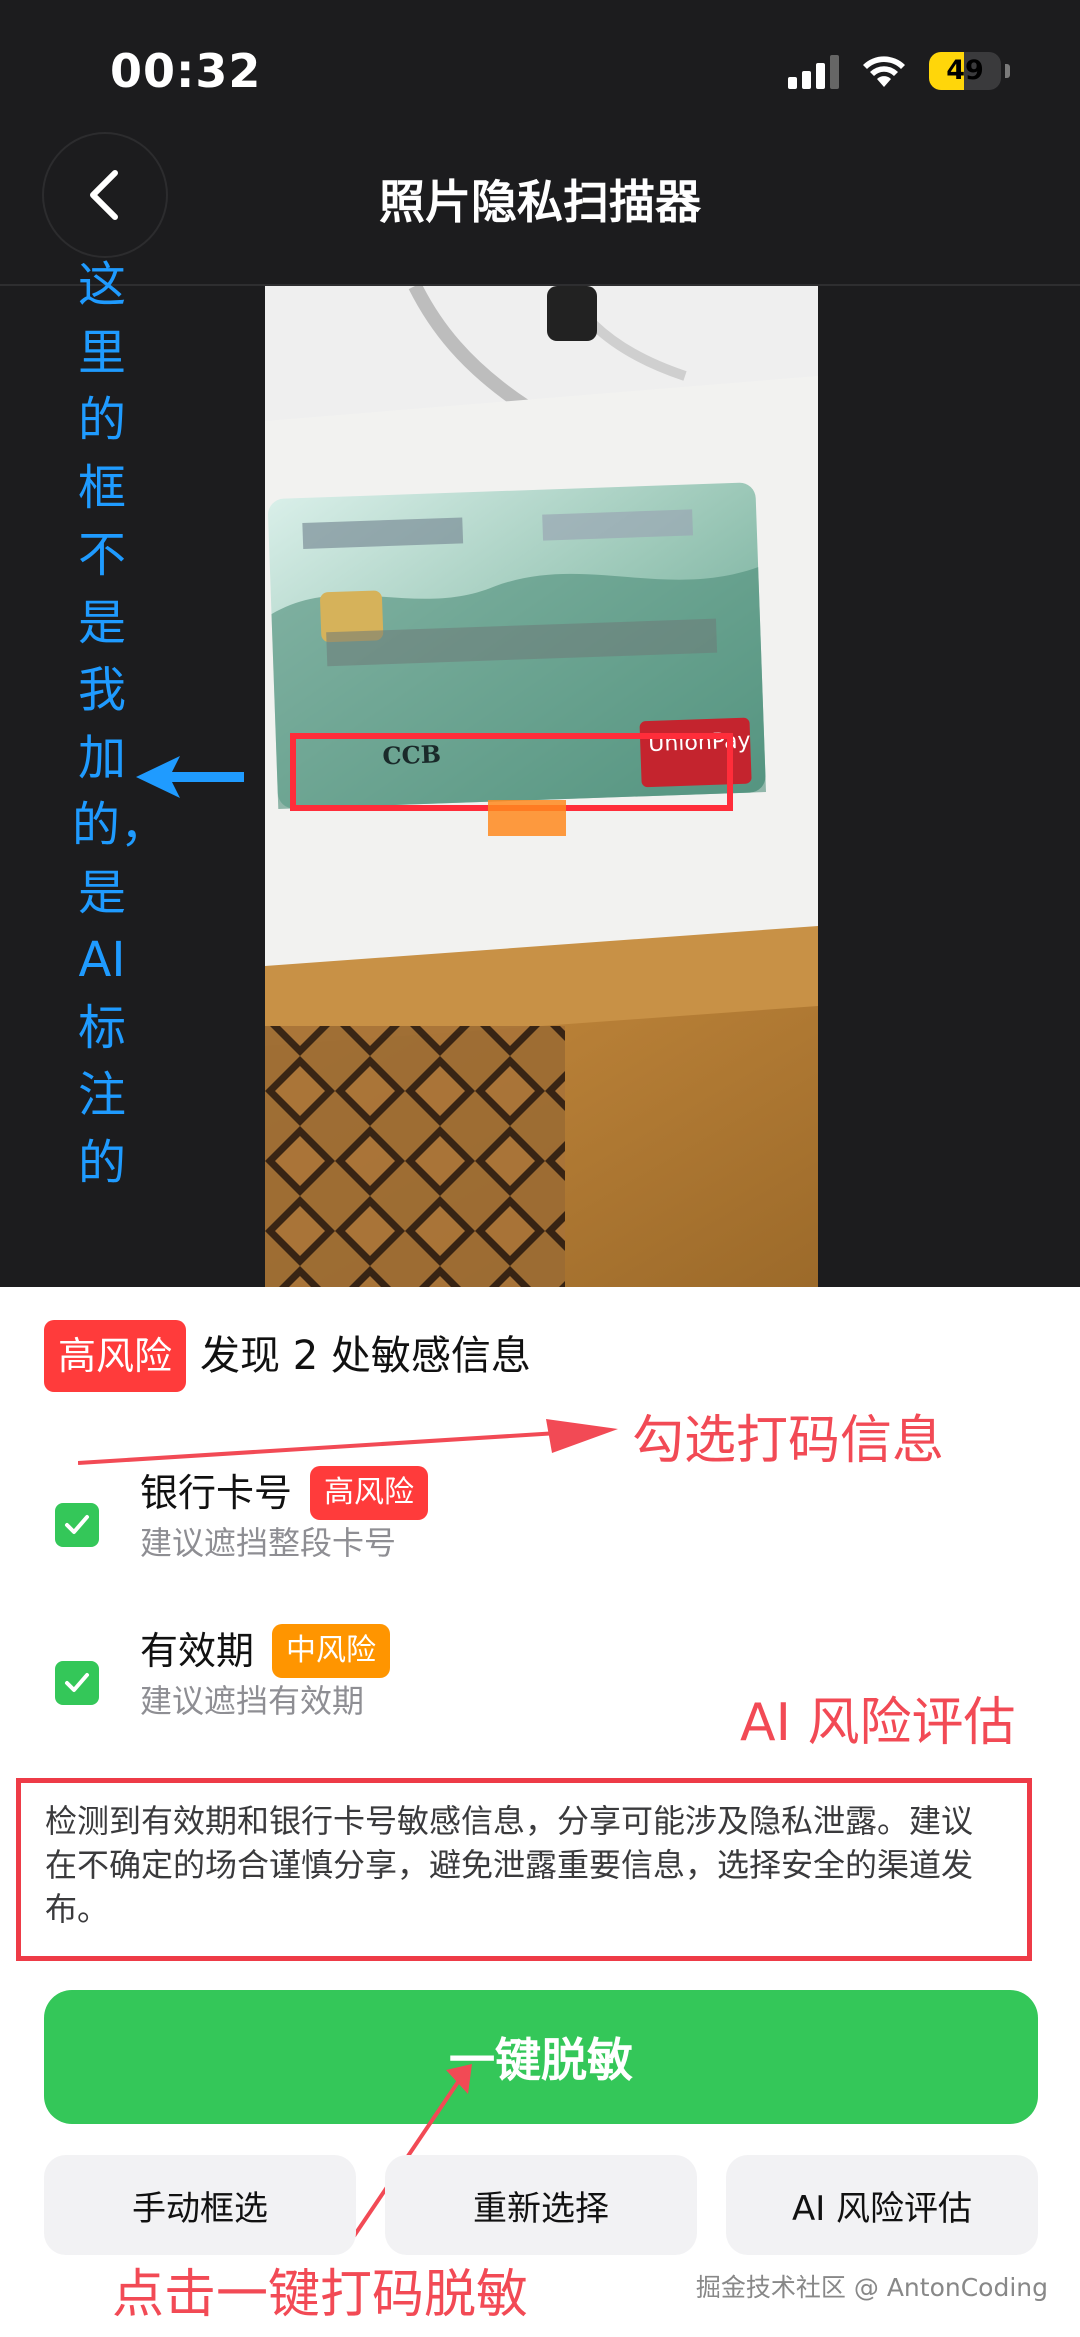  I want to click on card-number-risk-tag: 高风险, so click(369, 1493).